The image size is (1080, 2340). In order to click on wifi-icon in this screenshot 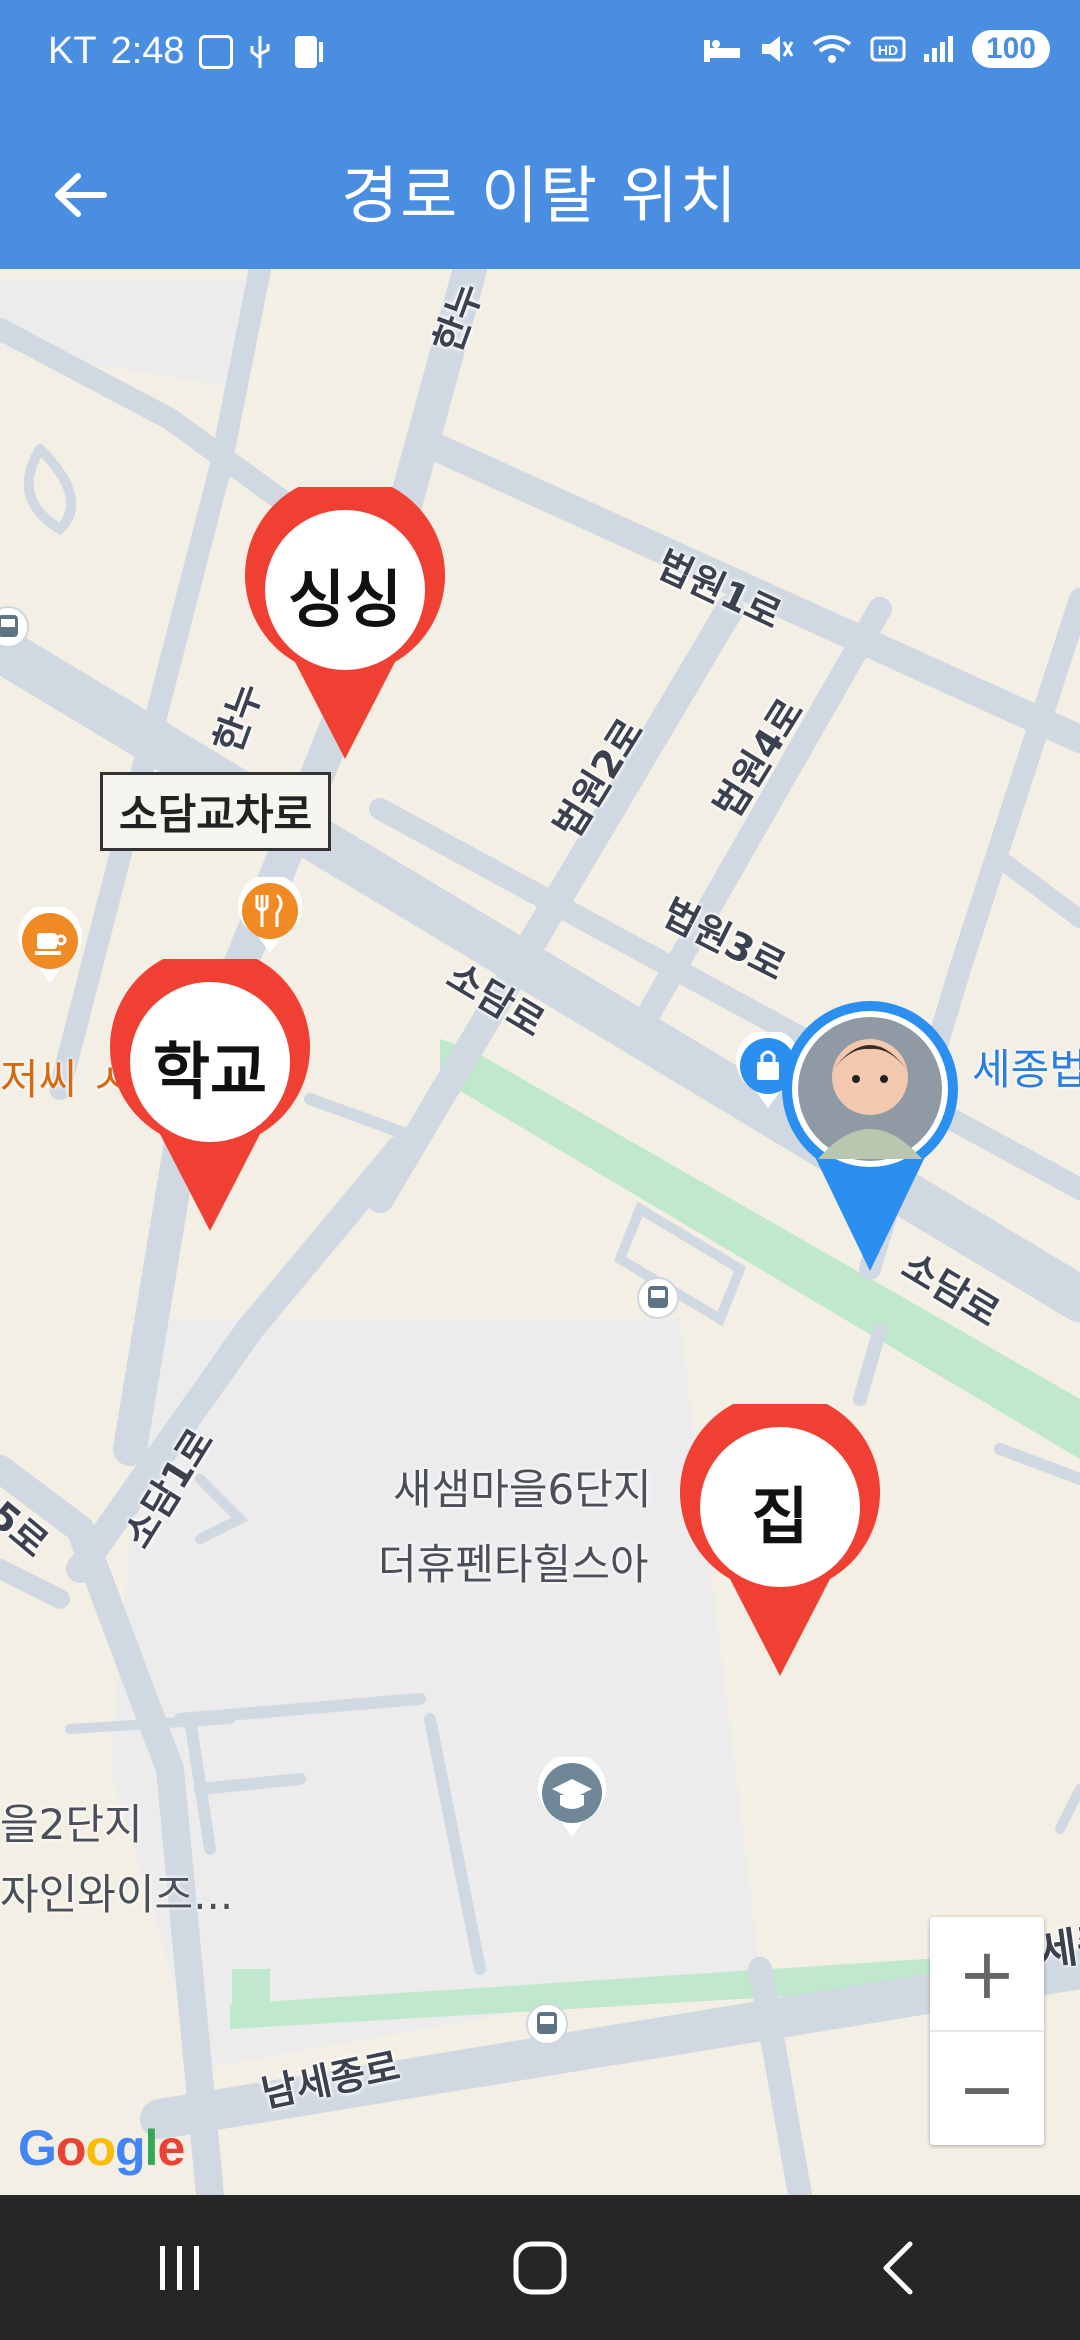, I will do `click(832, 49)`.